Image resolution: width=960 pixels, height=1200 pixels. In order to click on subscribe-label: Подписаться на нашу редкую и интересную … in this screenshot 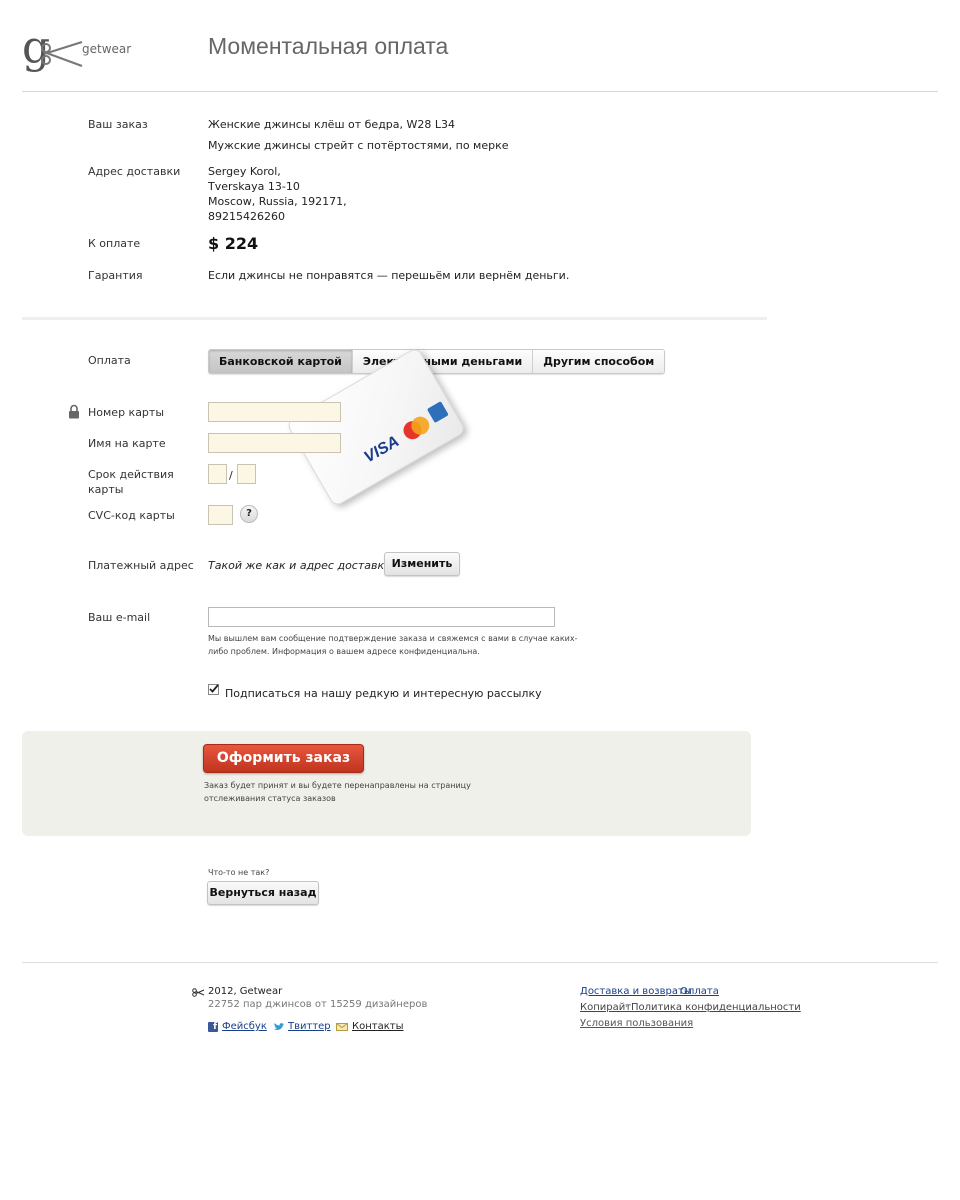, I will do `click(383, 693)`.